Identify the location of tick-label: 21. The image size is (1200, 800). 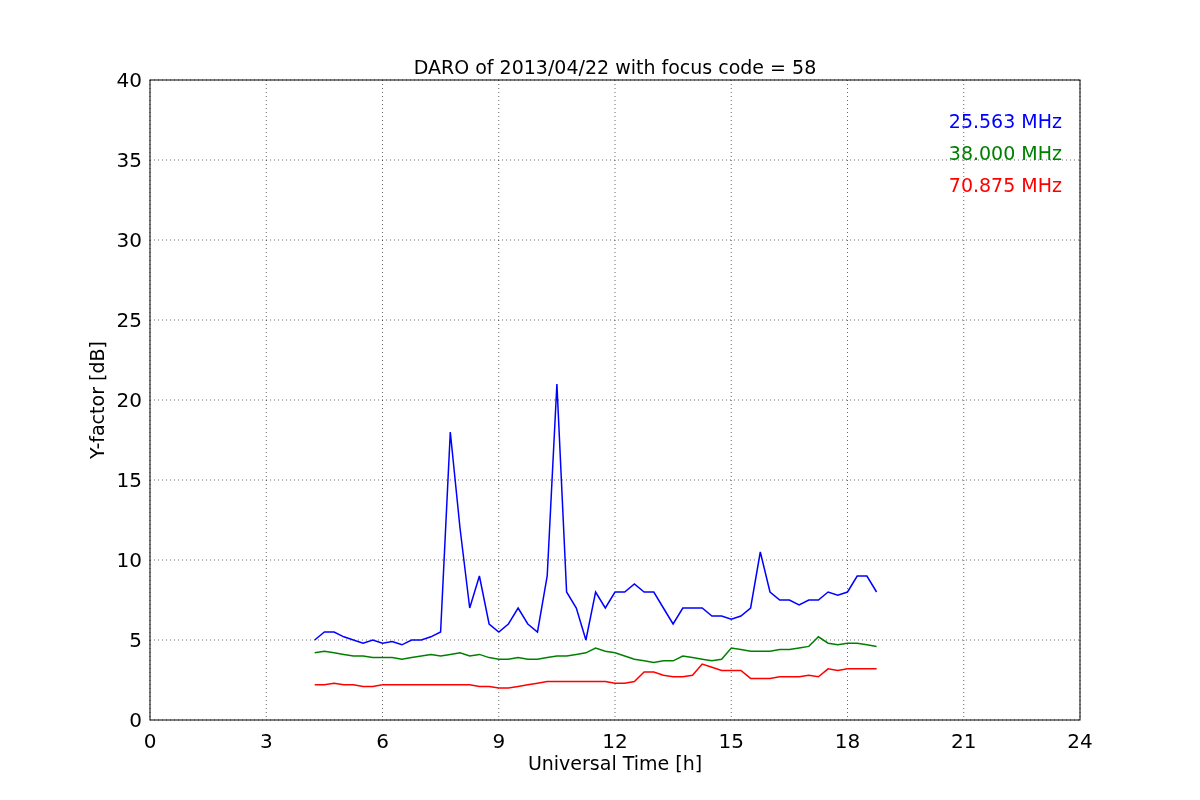
(964, 741).